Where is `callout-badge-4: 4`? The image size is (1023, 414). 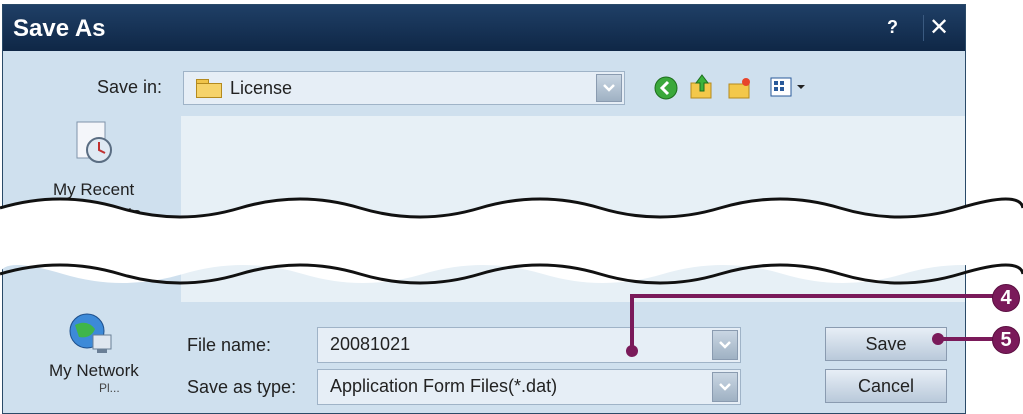 callout-badge-4: 4 is located at coordinates (1006, 298).